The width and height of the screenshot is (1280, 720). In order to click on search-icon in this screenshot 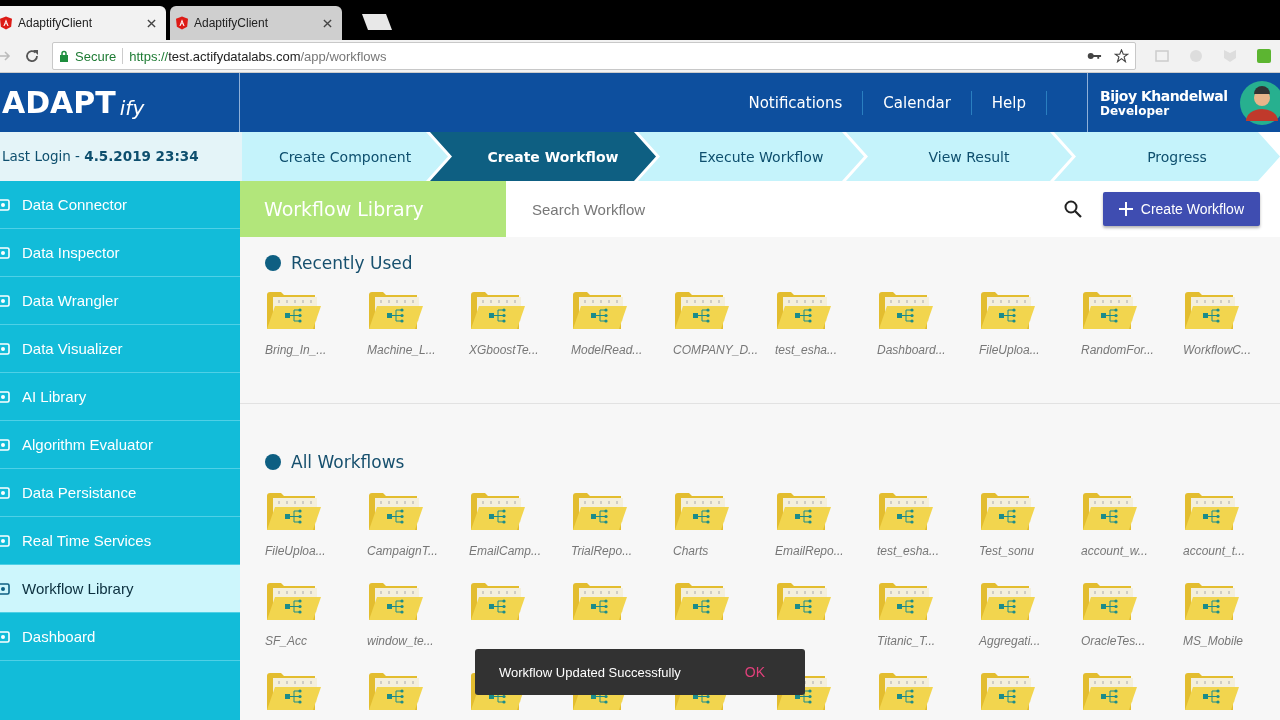, I will do `click(1072, 209)`.